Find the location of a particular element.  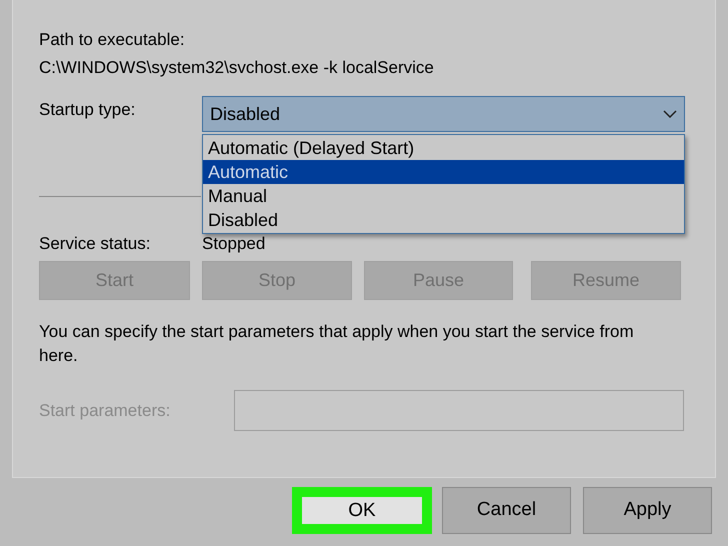

service-status-label: Service status: is located at coordinates (95, 244).